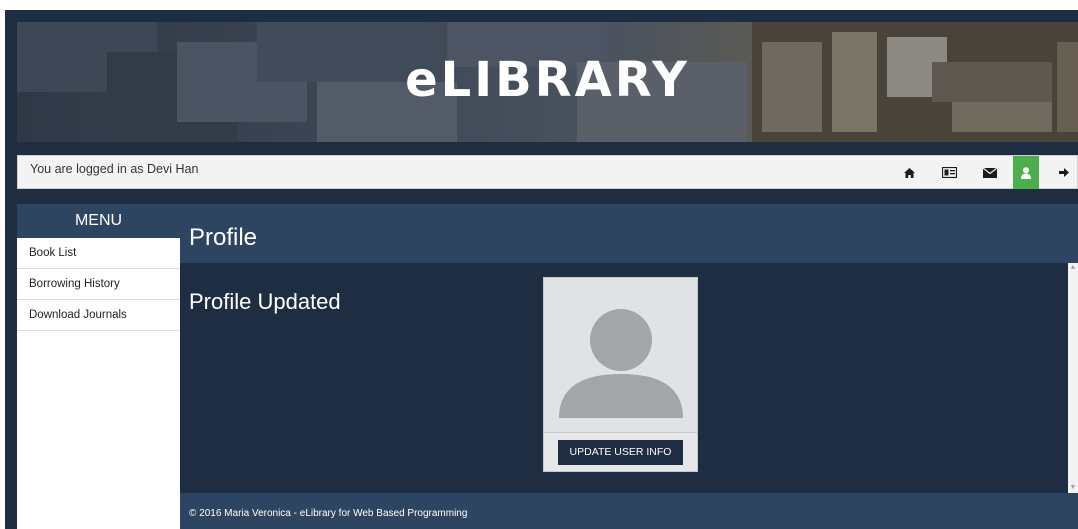 The height and width of the screenshot is (529, 1078). What do you see at coordinates (621, 363) in the screenshot?
I see `avatar-placeholder-icon` at bounding box center [621, 363].